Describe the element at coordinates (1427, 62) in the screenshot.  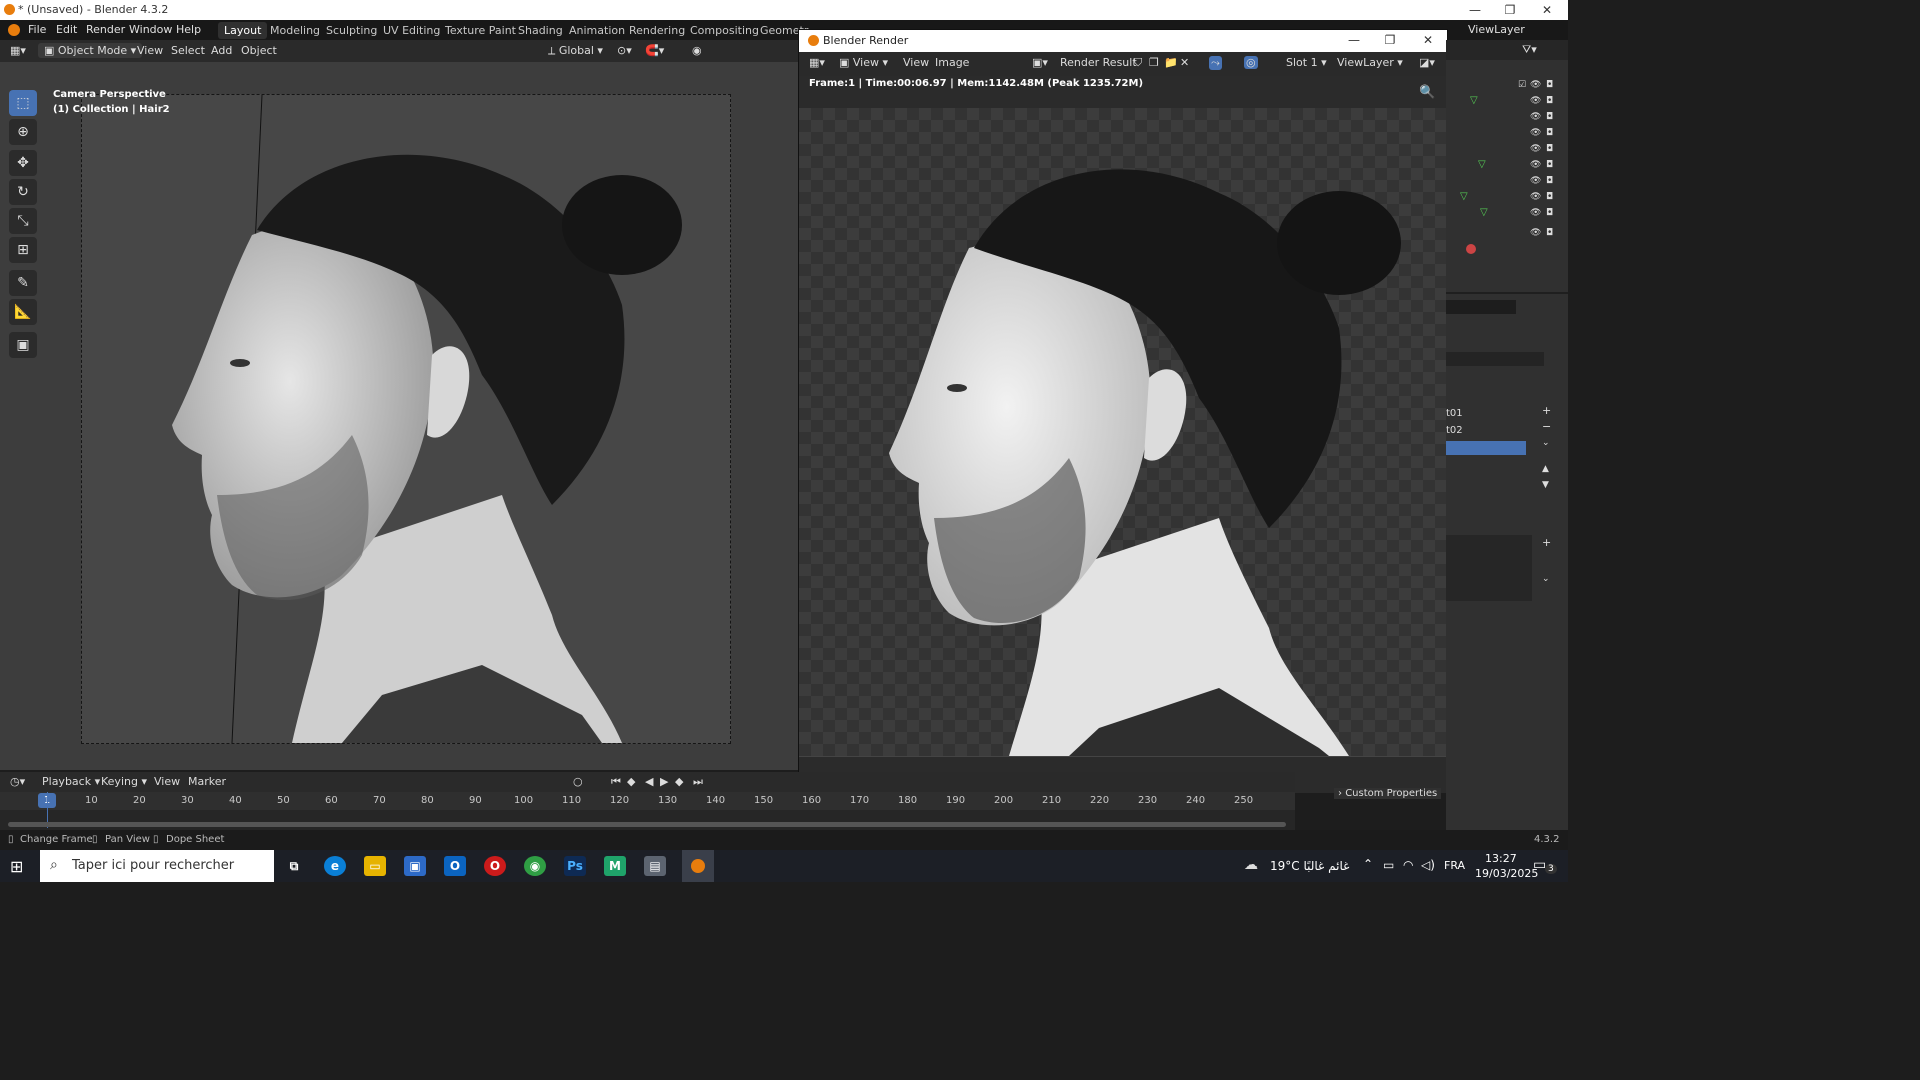
I see `display-channels-icon: ◪▾` at that location.